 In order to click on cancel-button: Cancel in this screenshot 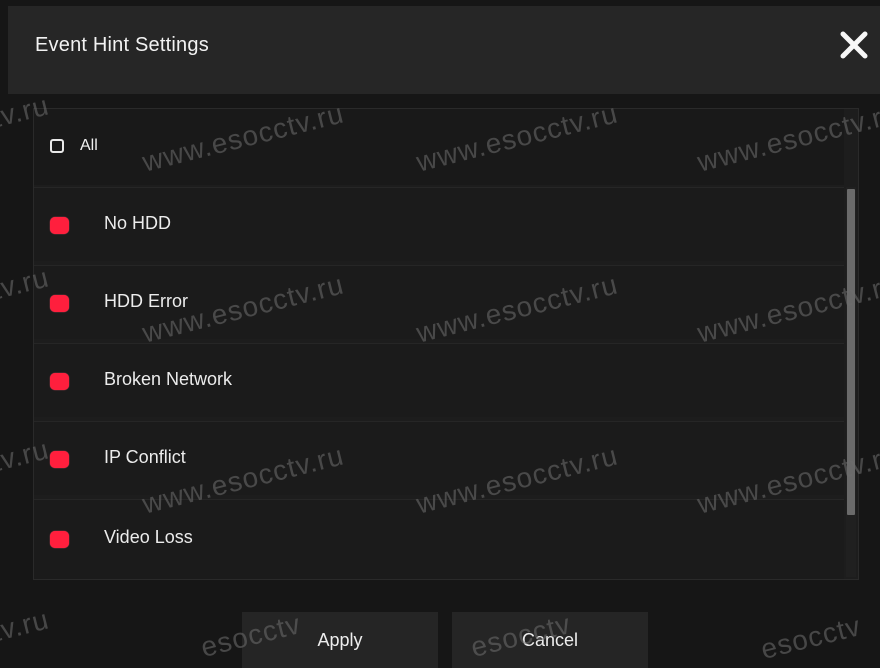, I will do `click(550, 640)`.